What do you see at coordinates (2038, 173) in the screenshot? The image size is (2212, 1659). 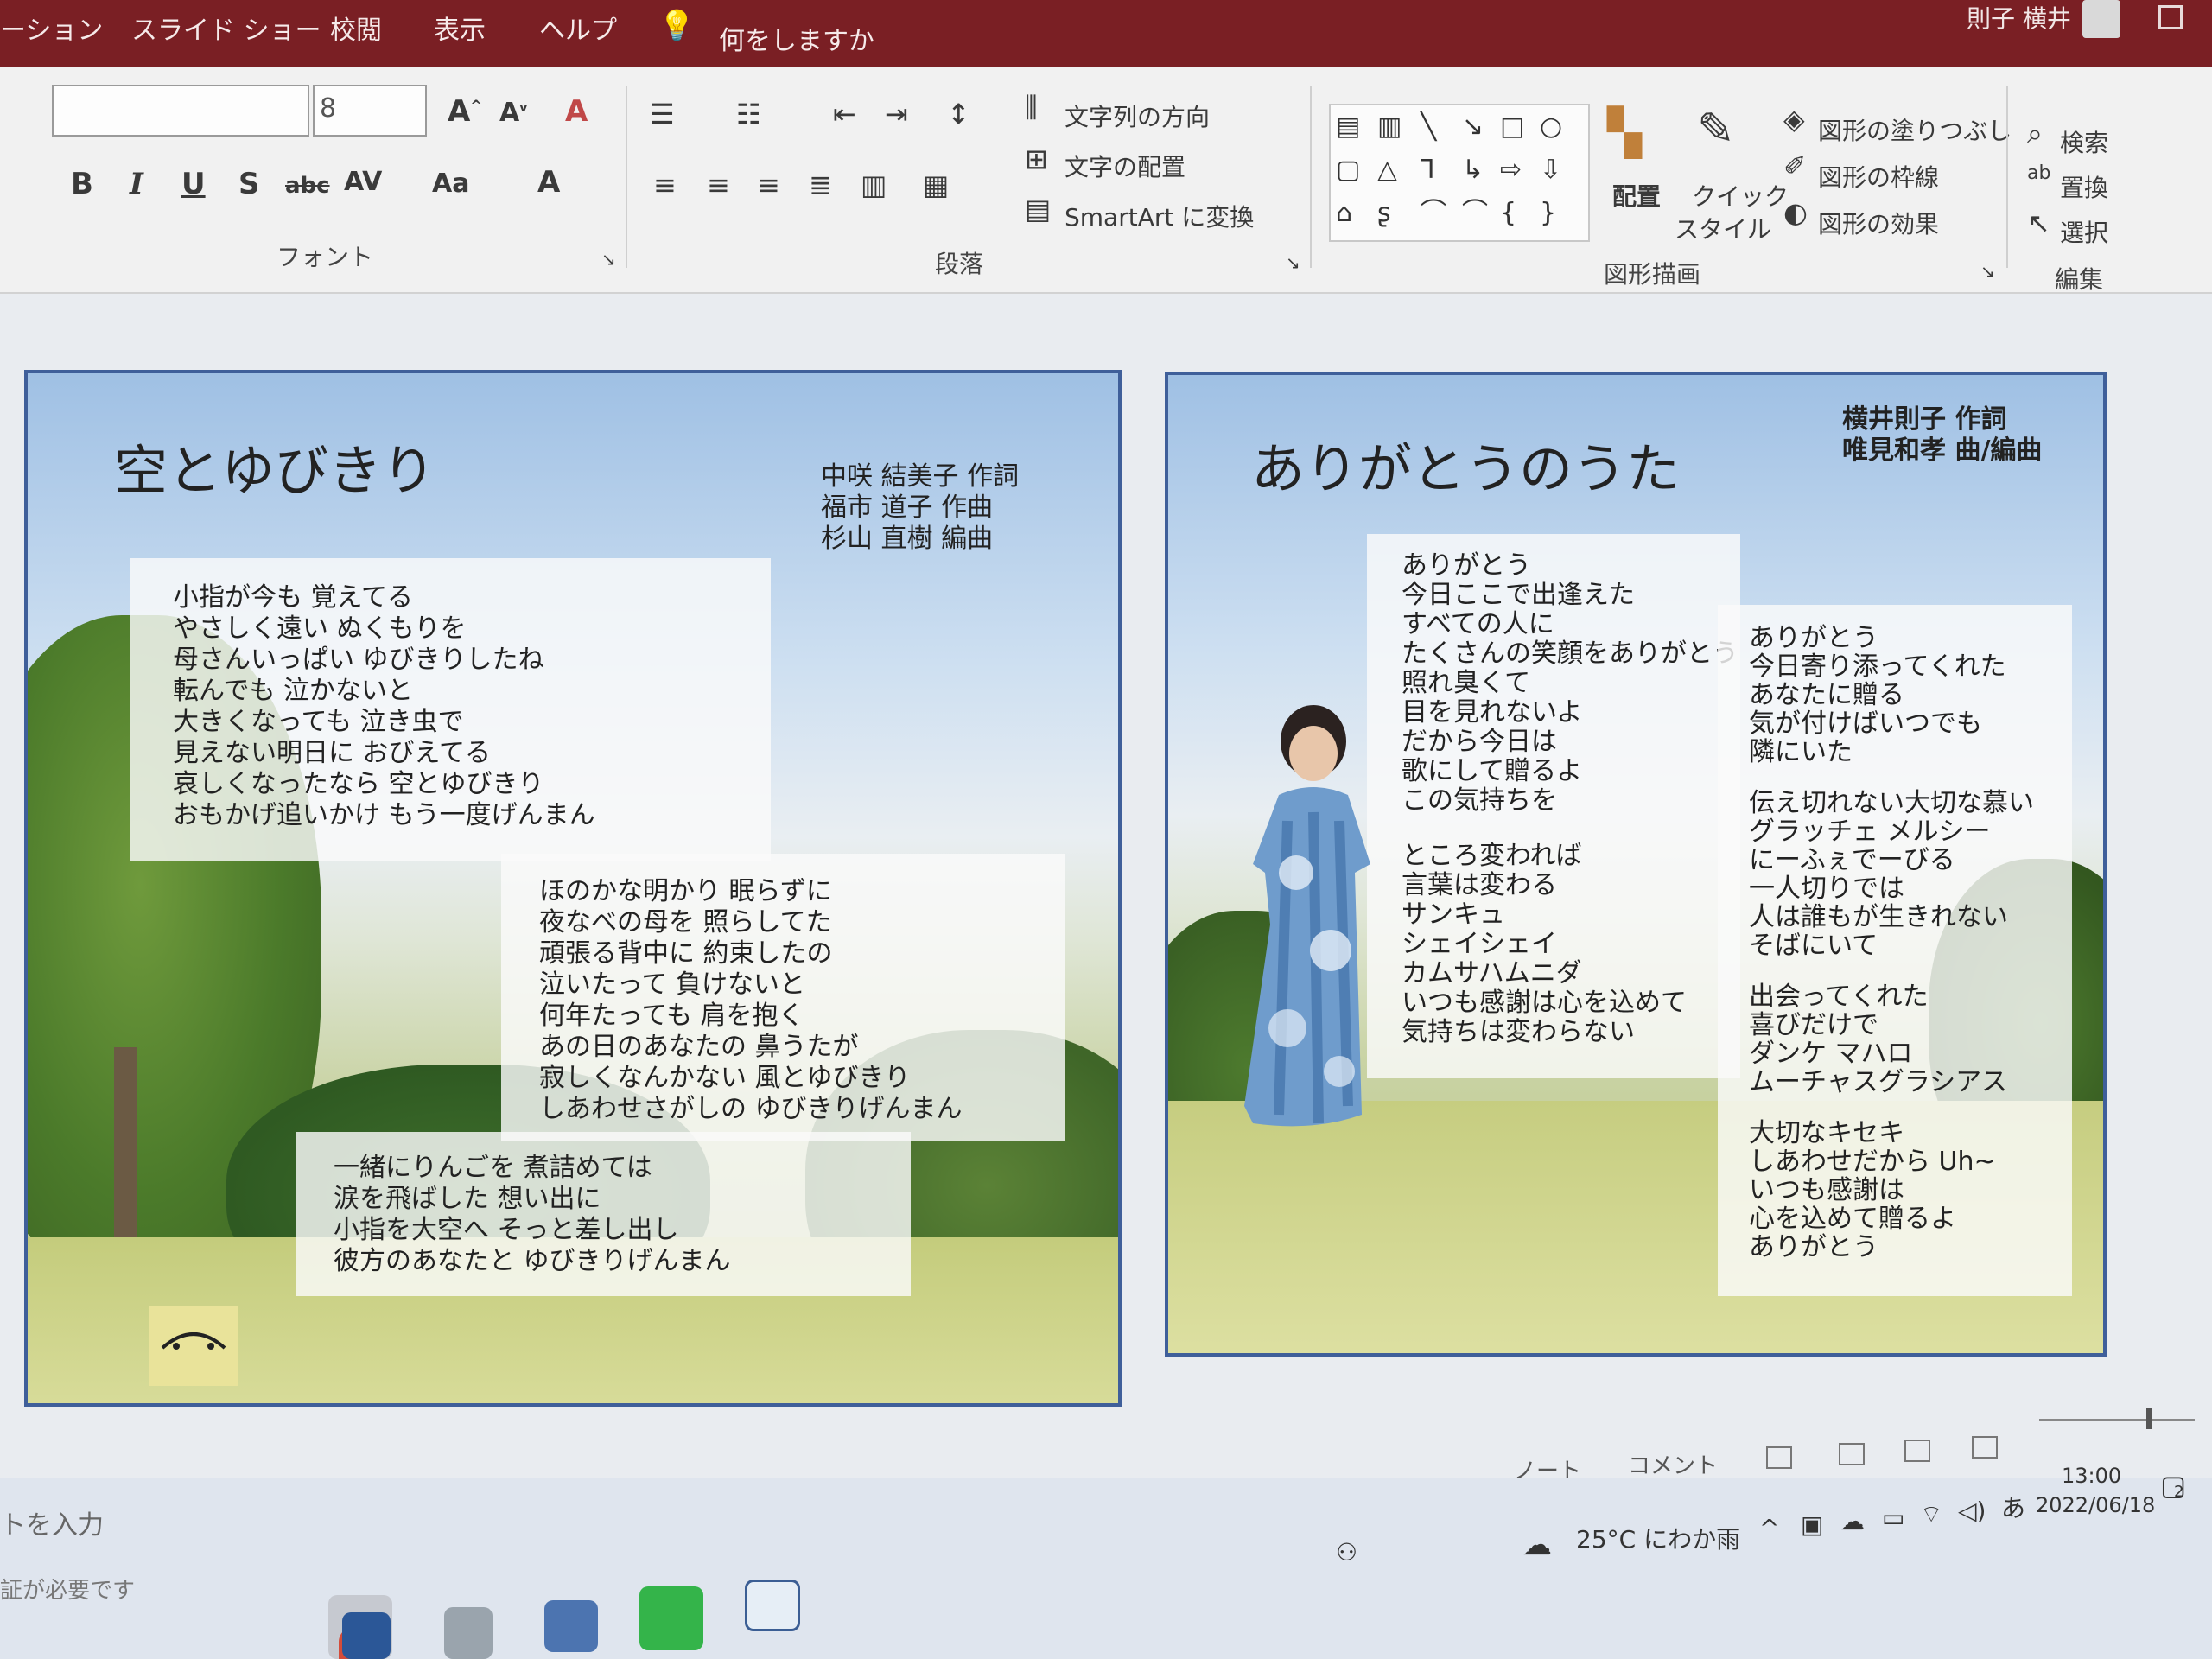 I see `replace-icon: ab` at bounding box center [2038, 173].